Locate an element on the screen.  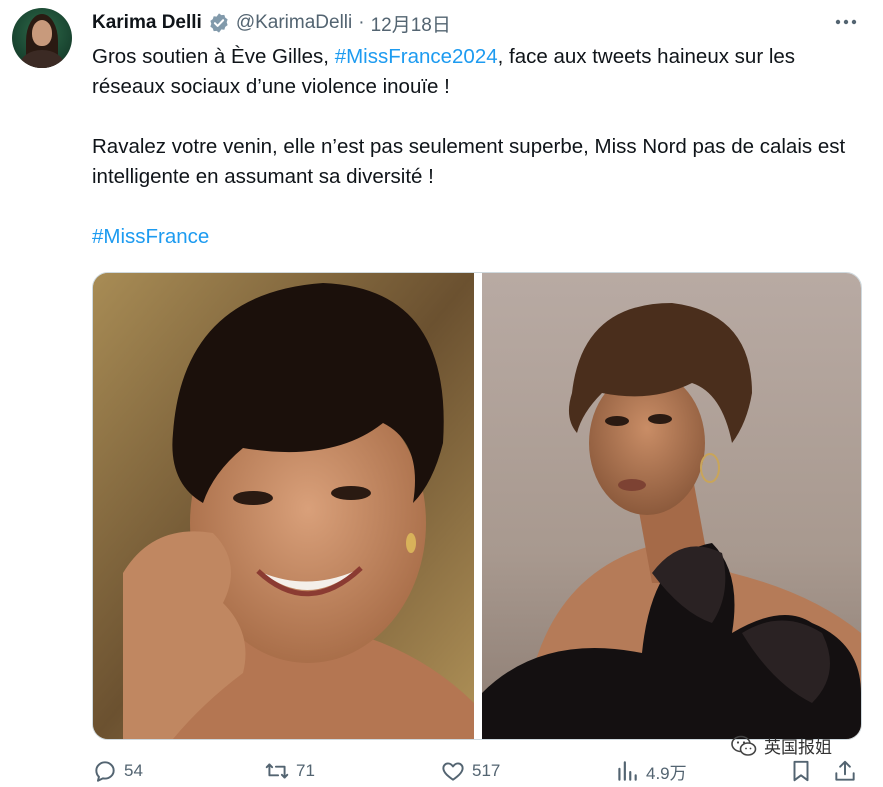
watermark-text: 英国报姐 is located at coordinates (798, 747).